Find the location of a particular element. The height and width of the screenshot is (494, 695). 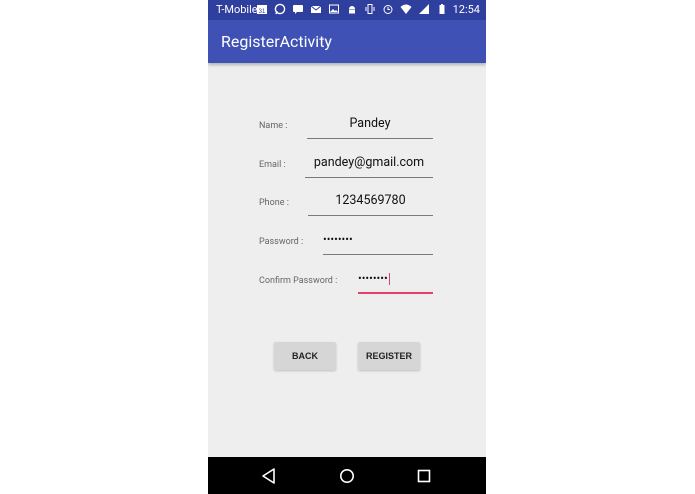

android-icon is located at coordinates (352, 9).